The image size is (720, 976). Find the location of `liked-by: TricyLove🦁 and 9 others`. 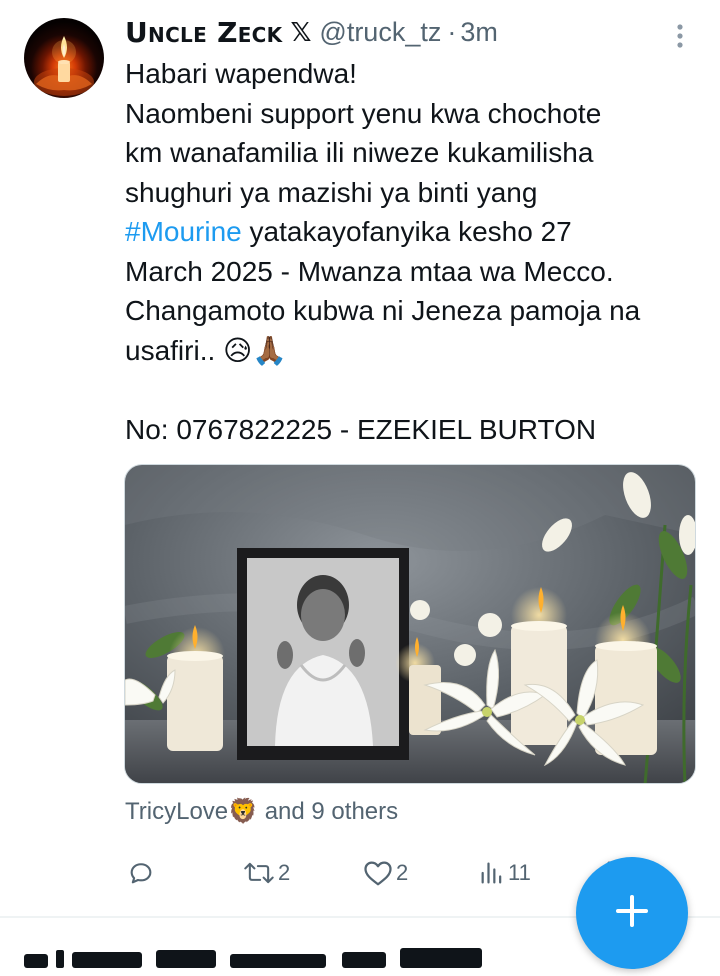

liked-by: TricyLove🦁 and 9 others is located at coordinates (261, 811).